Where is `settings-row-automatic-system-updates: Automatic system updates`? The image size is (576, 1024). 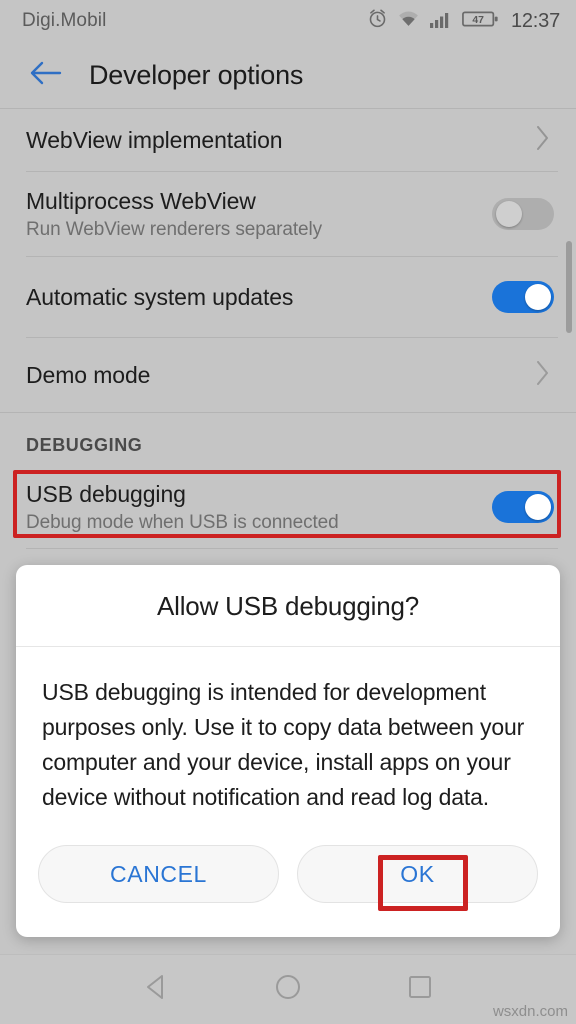
settings-row-automatic-system-updates: Automatic system updates is located at coordinates (288, 297).